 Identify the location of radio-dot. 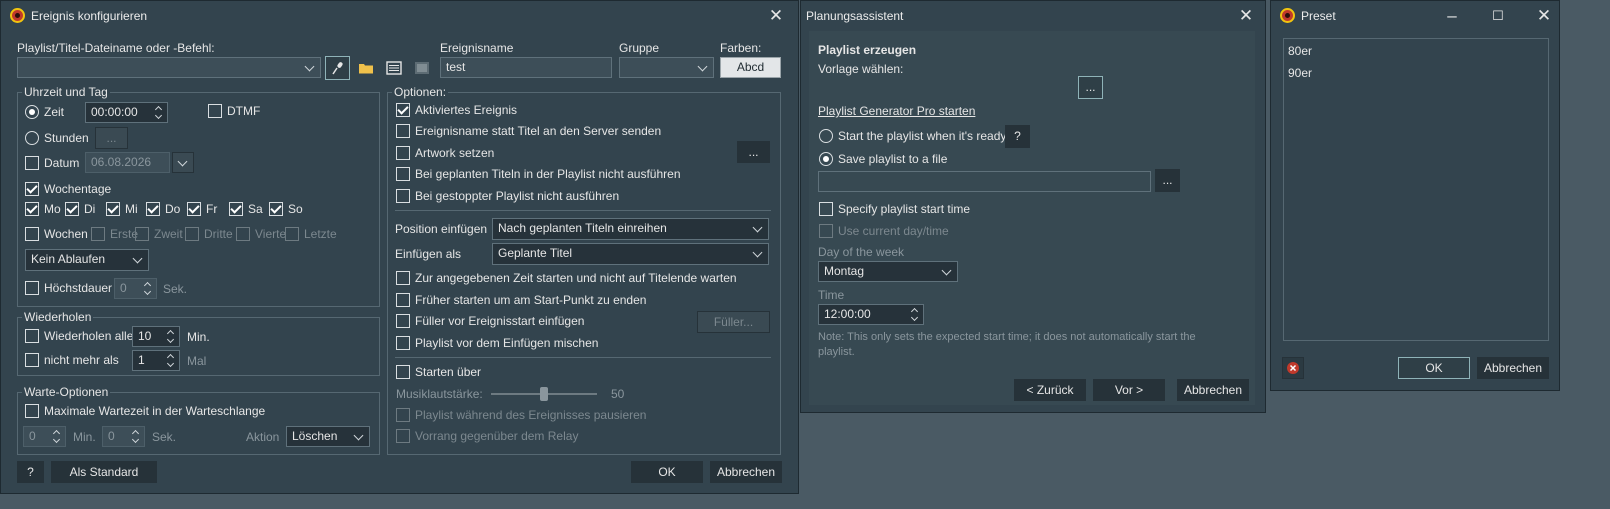
(32, 112).